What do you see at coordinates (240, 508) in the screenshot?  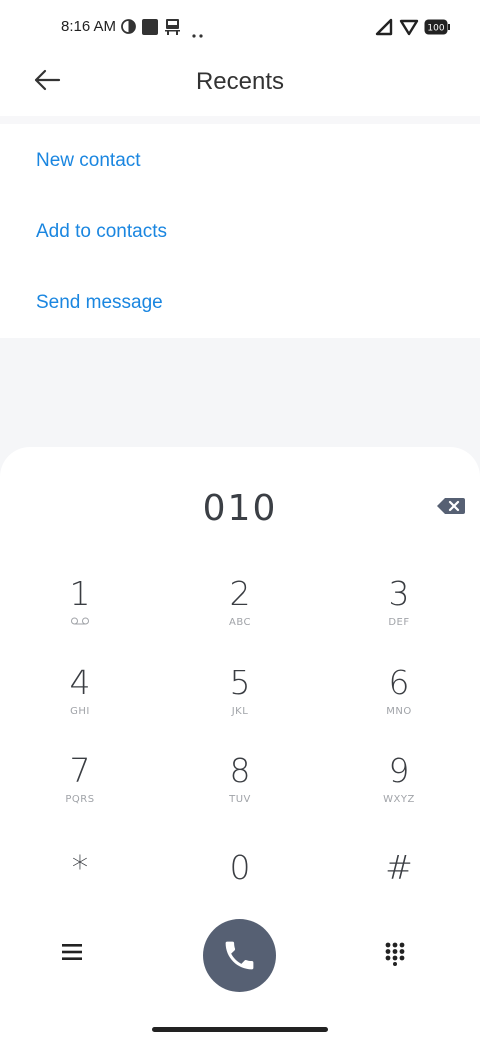 I see `dialed-number: 010` at bounding box center [240, 508].